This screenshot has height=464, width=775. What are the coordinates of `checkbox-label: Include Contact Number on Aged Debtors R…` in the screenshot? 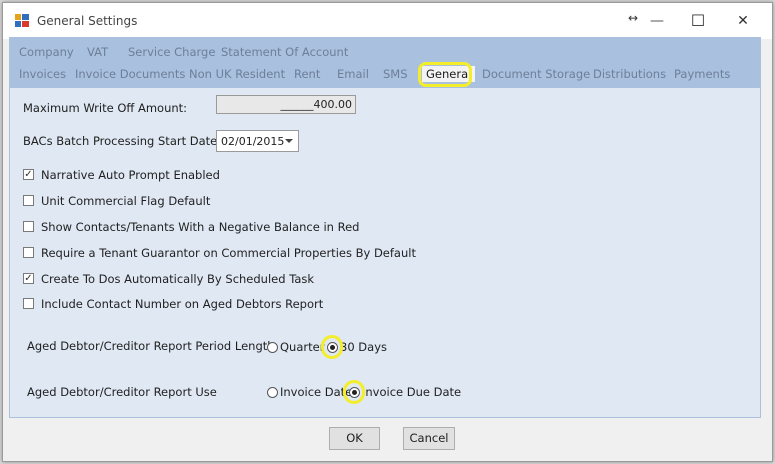 It's located at (182, 304).